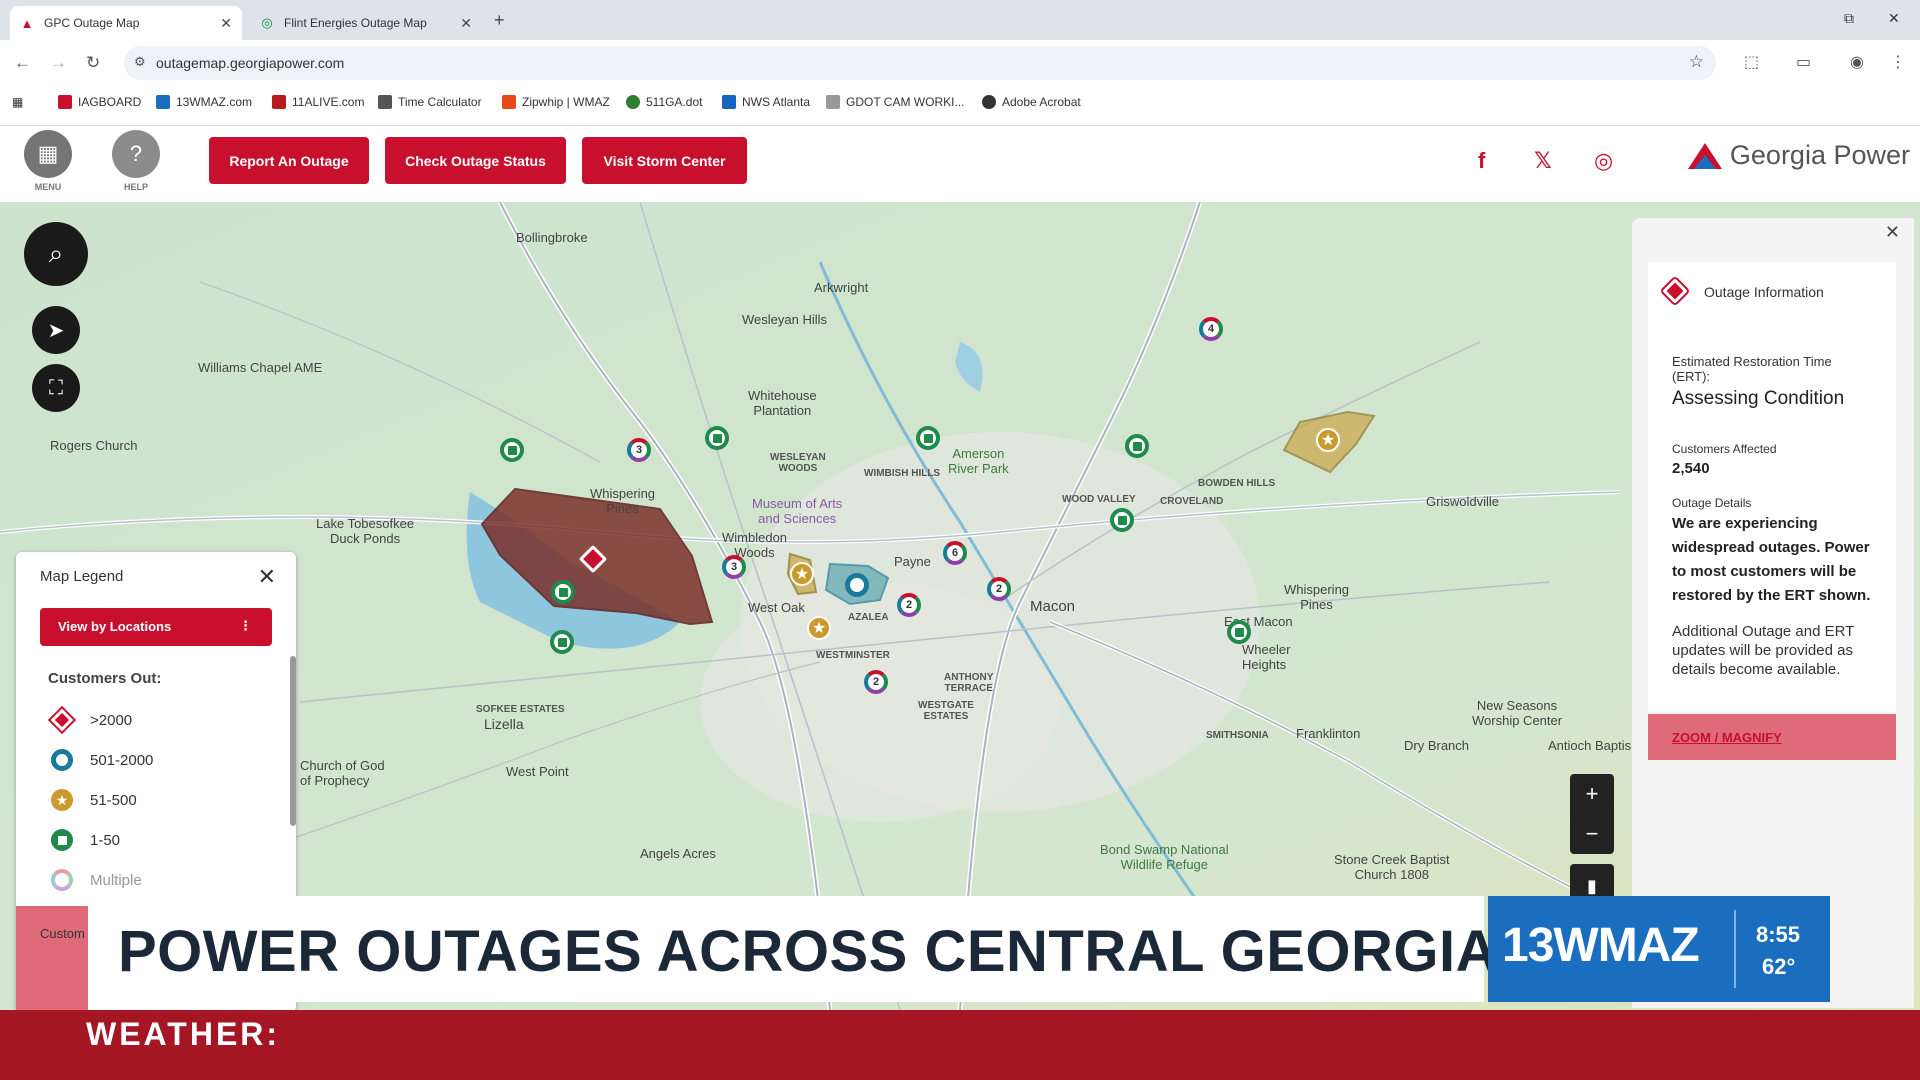  I want to click on location-arrow-icon: ➤, so click(56, 330).